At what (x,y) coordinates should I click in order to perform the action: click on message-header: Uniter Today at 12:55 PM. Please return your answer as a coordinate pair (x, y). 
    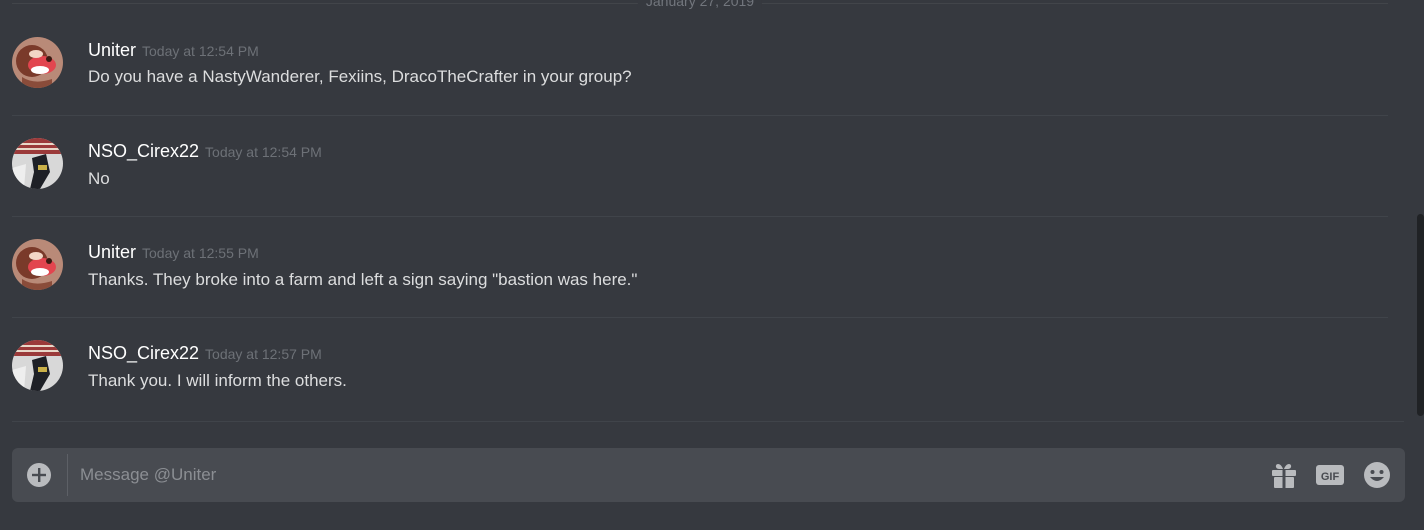
    Looking at the image, I should click on (173, 252).